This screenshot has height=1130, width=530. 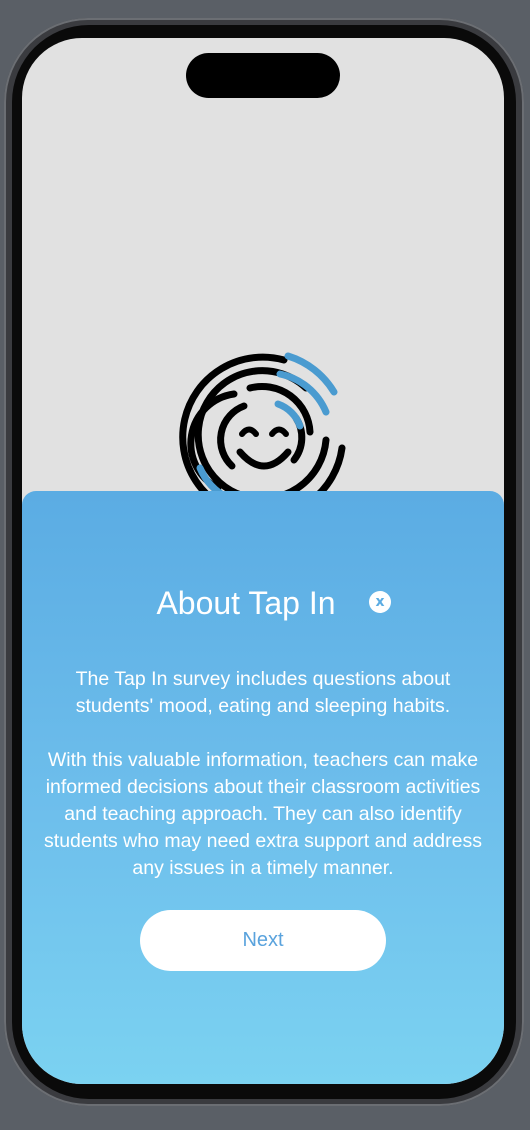 What do you see at coordinates (263, 868) in the screenshot?
I see `details-line-5: any issues in a timely manner.` at bounding box center [263, 868].